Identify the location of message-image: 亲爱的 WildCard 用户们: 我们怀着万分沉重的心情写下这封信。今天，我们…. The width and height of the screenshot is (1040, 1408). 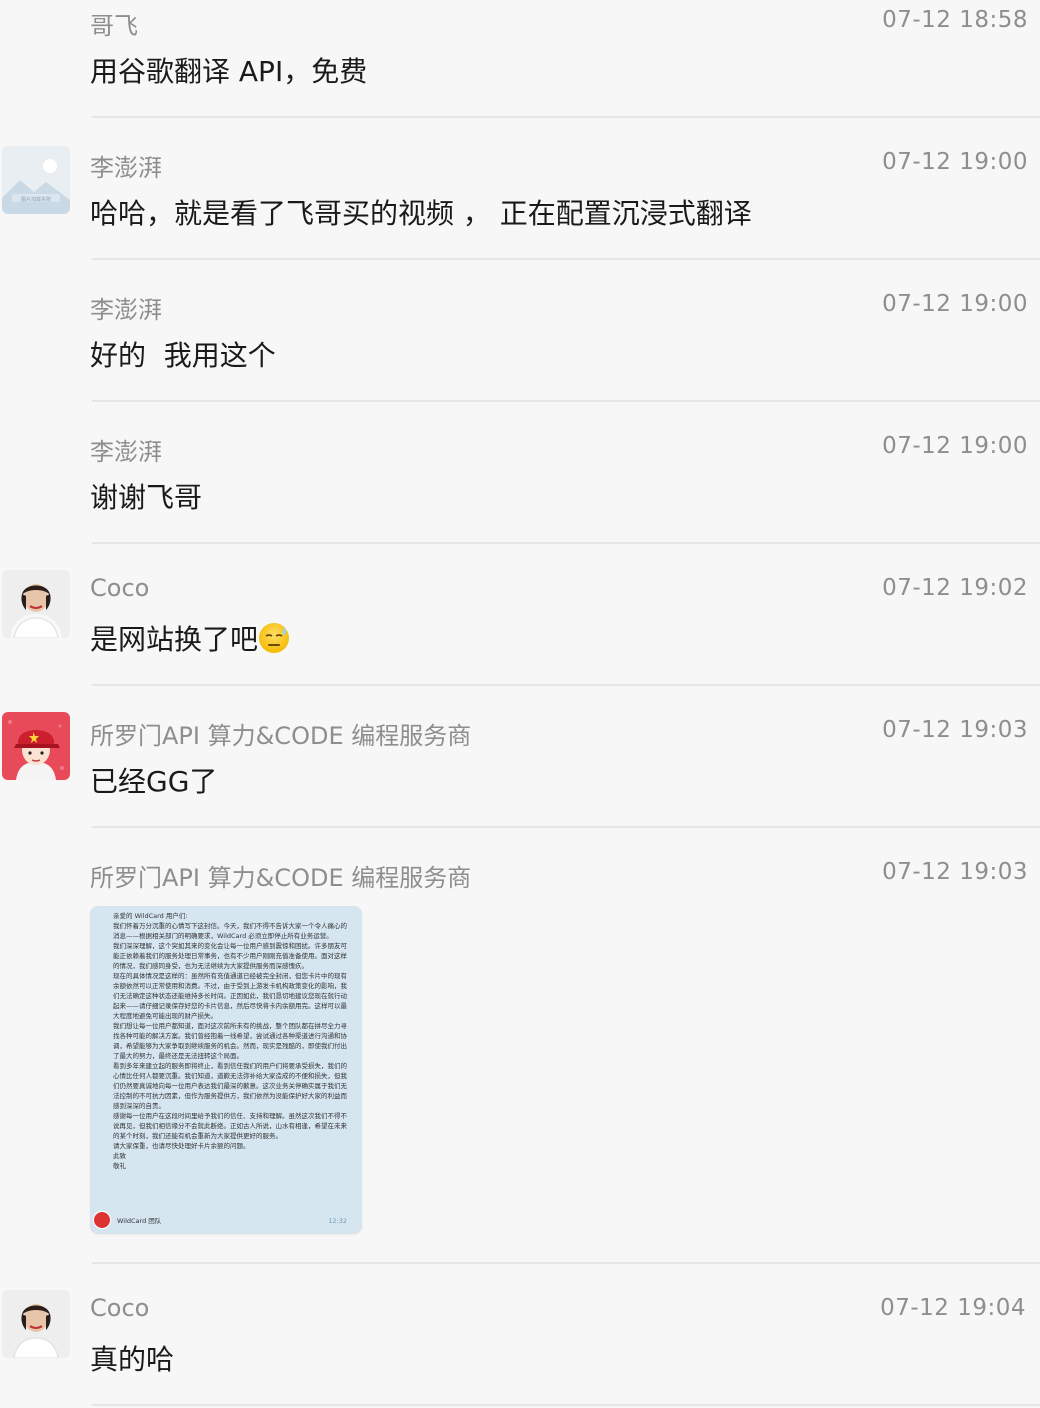
(226, 1070).